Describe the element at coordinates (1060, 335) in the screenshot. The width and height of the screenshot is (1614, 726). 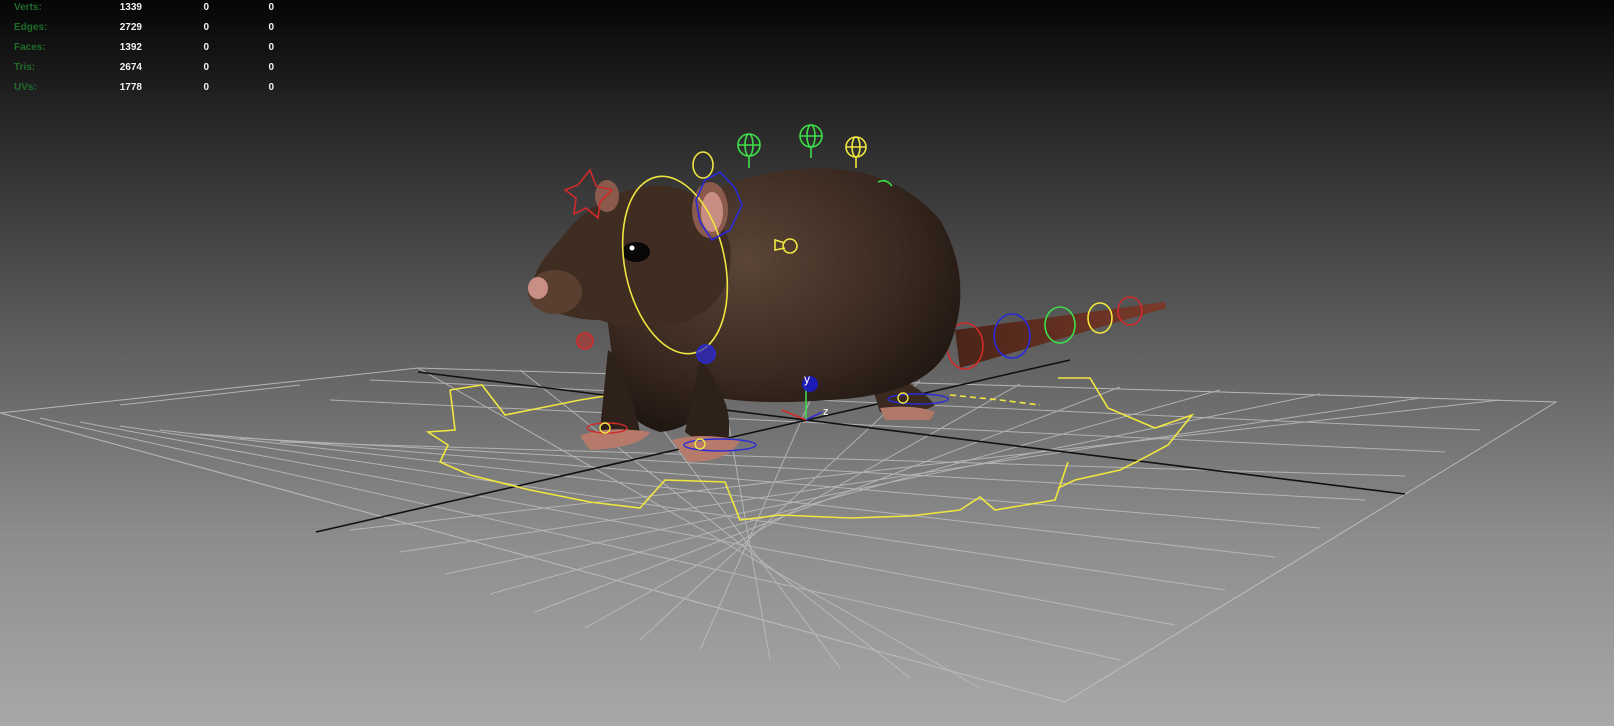
I see `rat-tail` at that location.